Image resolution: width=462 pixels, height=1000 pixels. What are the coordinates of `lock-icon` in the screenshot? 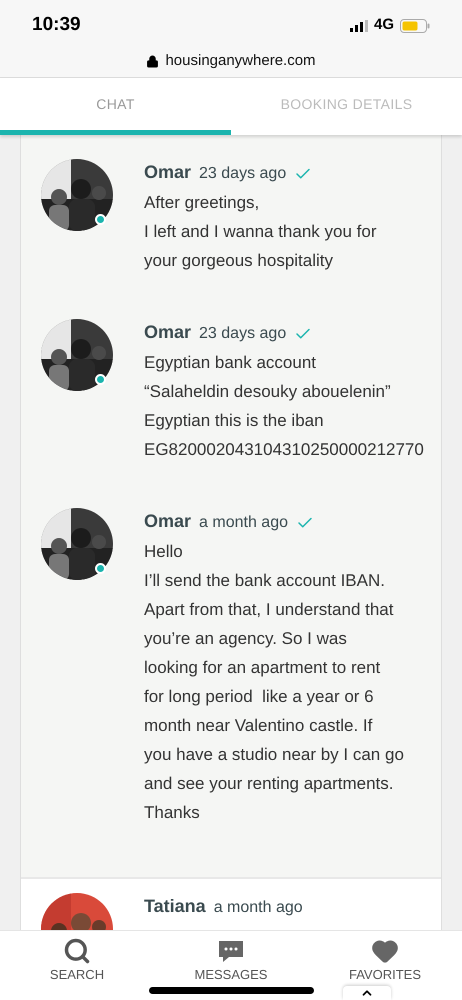 It's located at (153, 61).